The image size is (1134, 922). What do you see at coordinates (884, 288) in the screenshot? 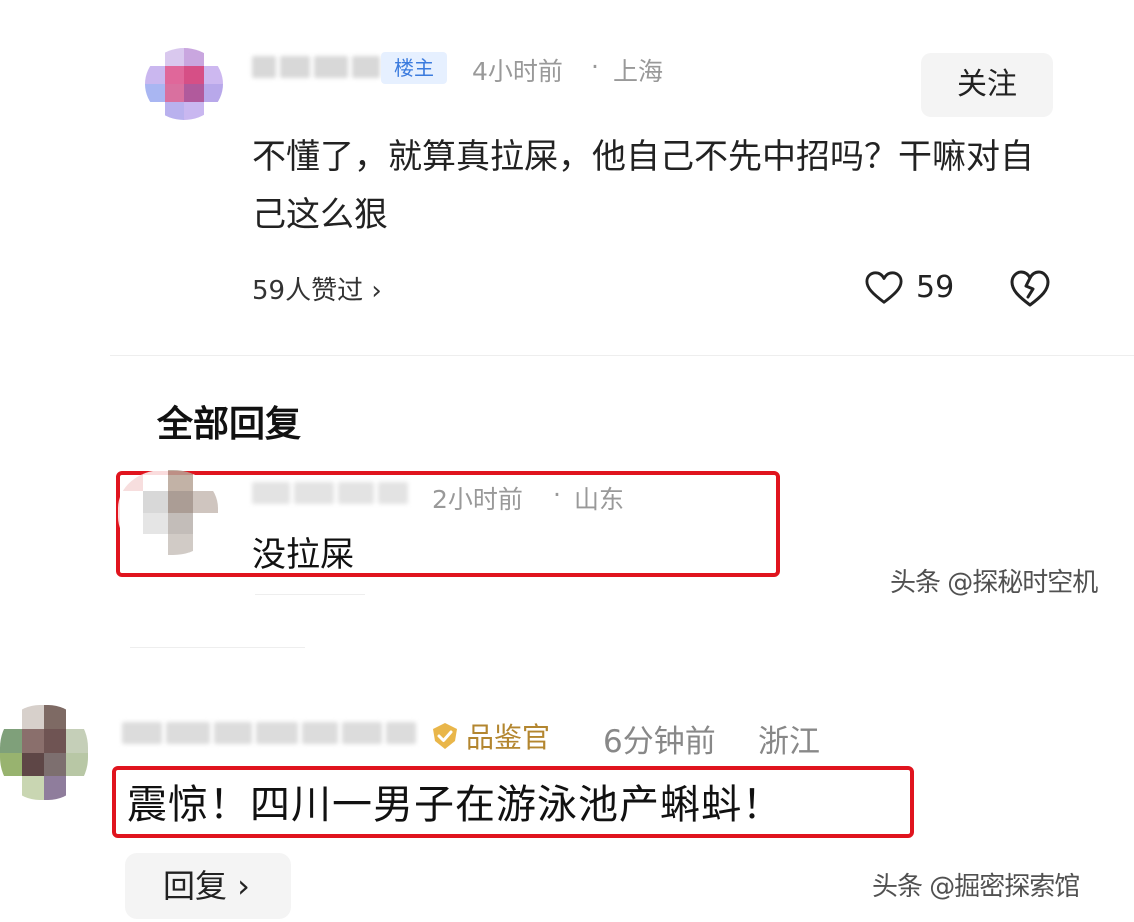
I see `heart-icon` at bounding box center [884, 288].